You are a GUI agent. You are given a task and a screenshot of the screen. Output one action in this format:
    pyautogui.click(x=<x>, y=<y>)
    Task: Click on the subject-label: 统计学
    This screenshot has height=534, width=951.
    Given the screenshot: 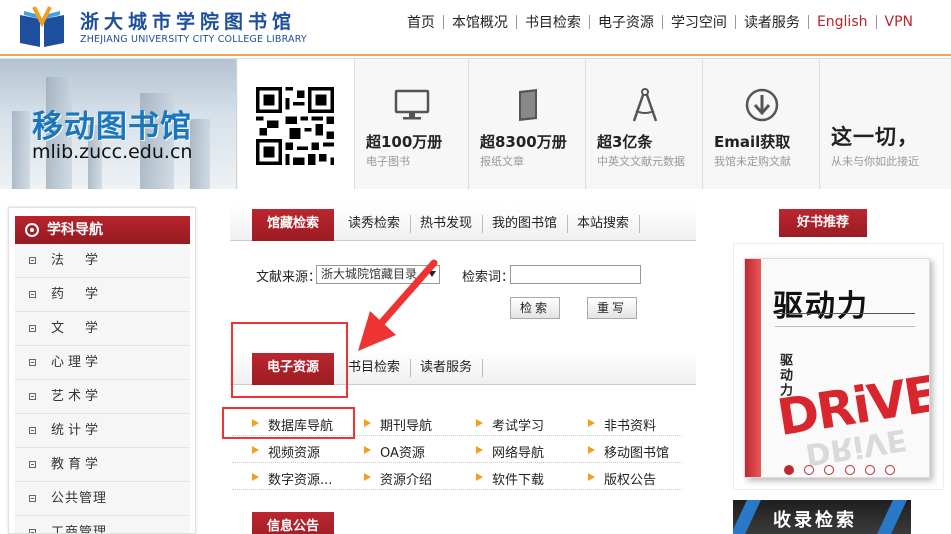 What is the action you would take?
    pyautogui.click(x=77, y=430)
    